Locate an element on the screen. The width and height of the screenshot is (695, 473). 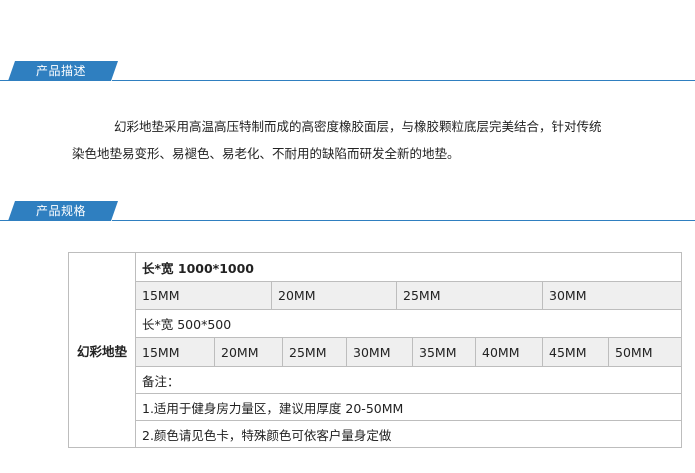
note-row-2: 2.颜色请见色卡，特殊颜色可依客户量身定做 is located at coordinates (267, 435).